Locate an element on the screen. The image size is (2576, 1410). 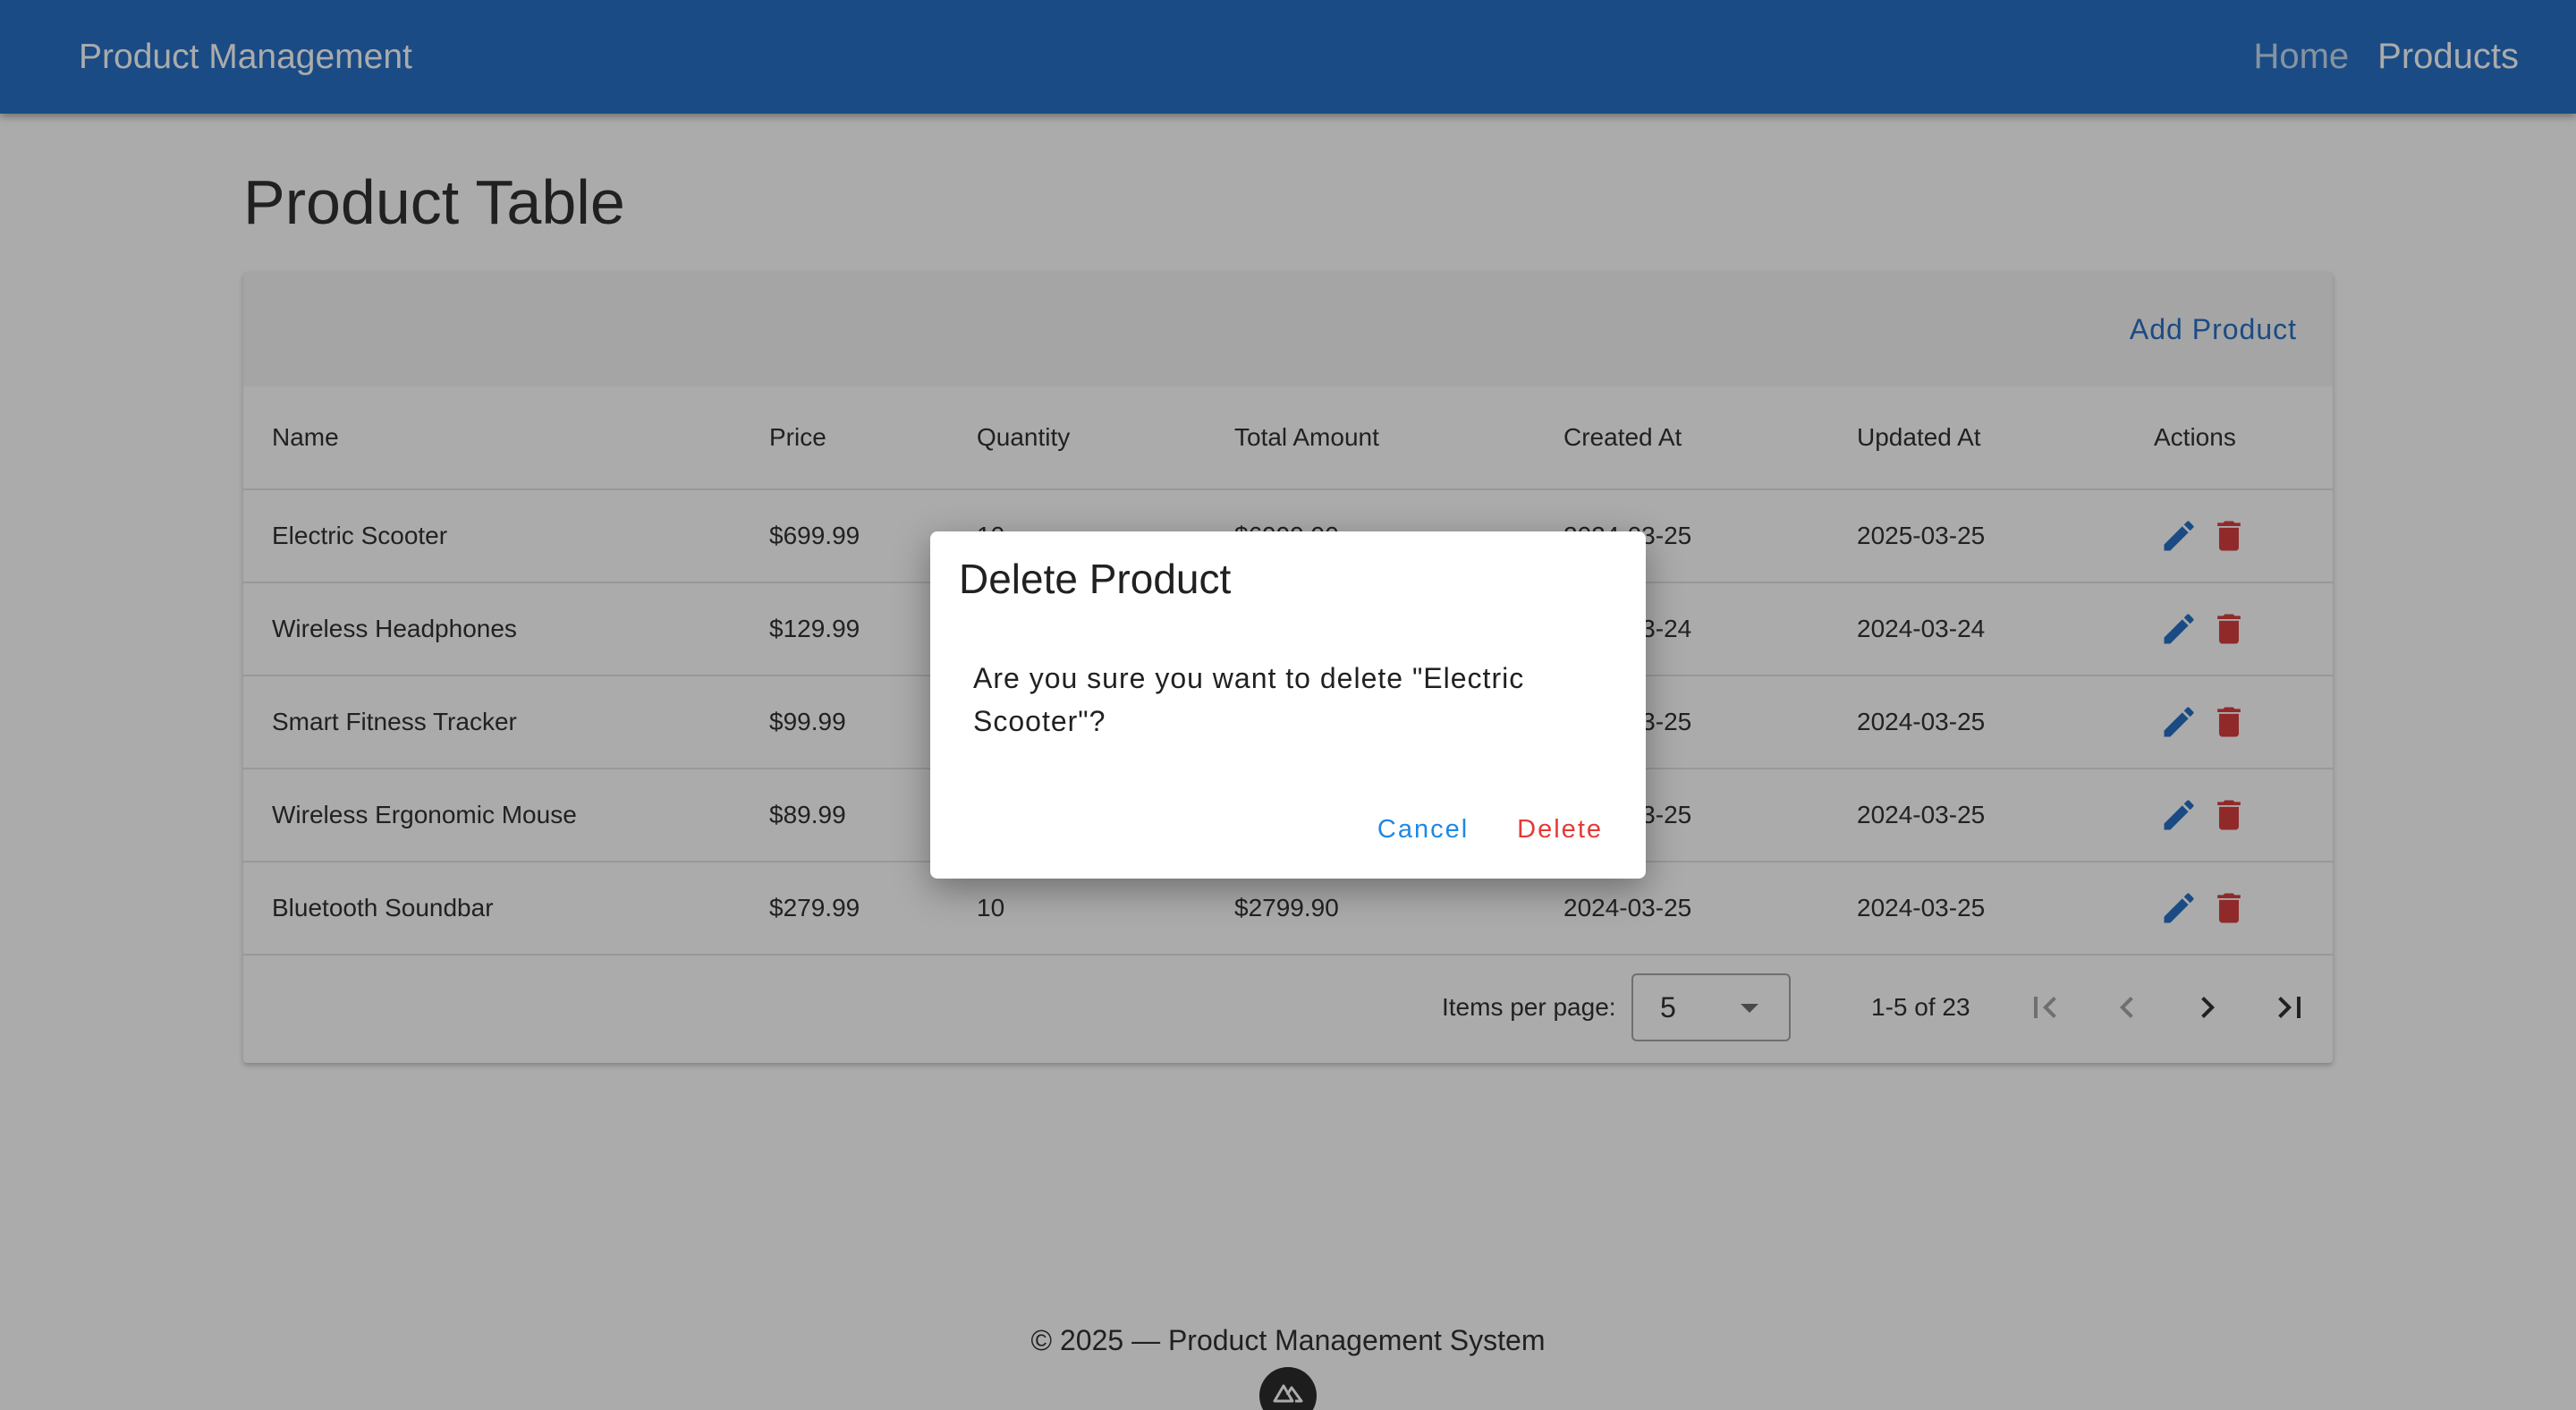
dialog-title: Delete Product is located at coordinates (1095, 579).